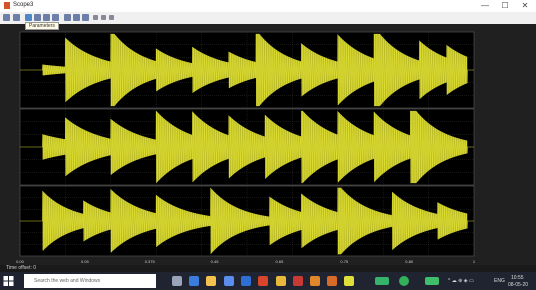 This screenshot has height=290, width=536. What do you see at coordinates (215, 261) in the screenshot?
I see `x-tick-label: 0.45` at bounding box center [215, 261].